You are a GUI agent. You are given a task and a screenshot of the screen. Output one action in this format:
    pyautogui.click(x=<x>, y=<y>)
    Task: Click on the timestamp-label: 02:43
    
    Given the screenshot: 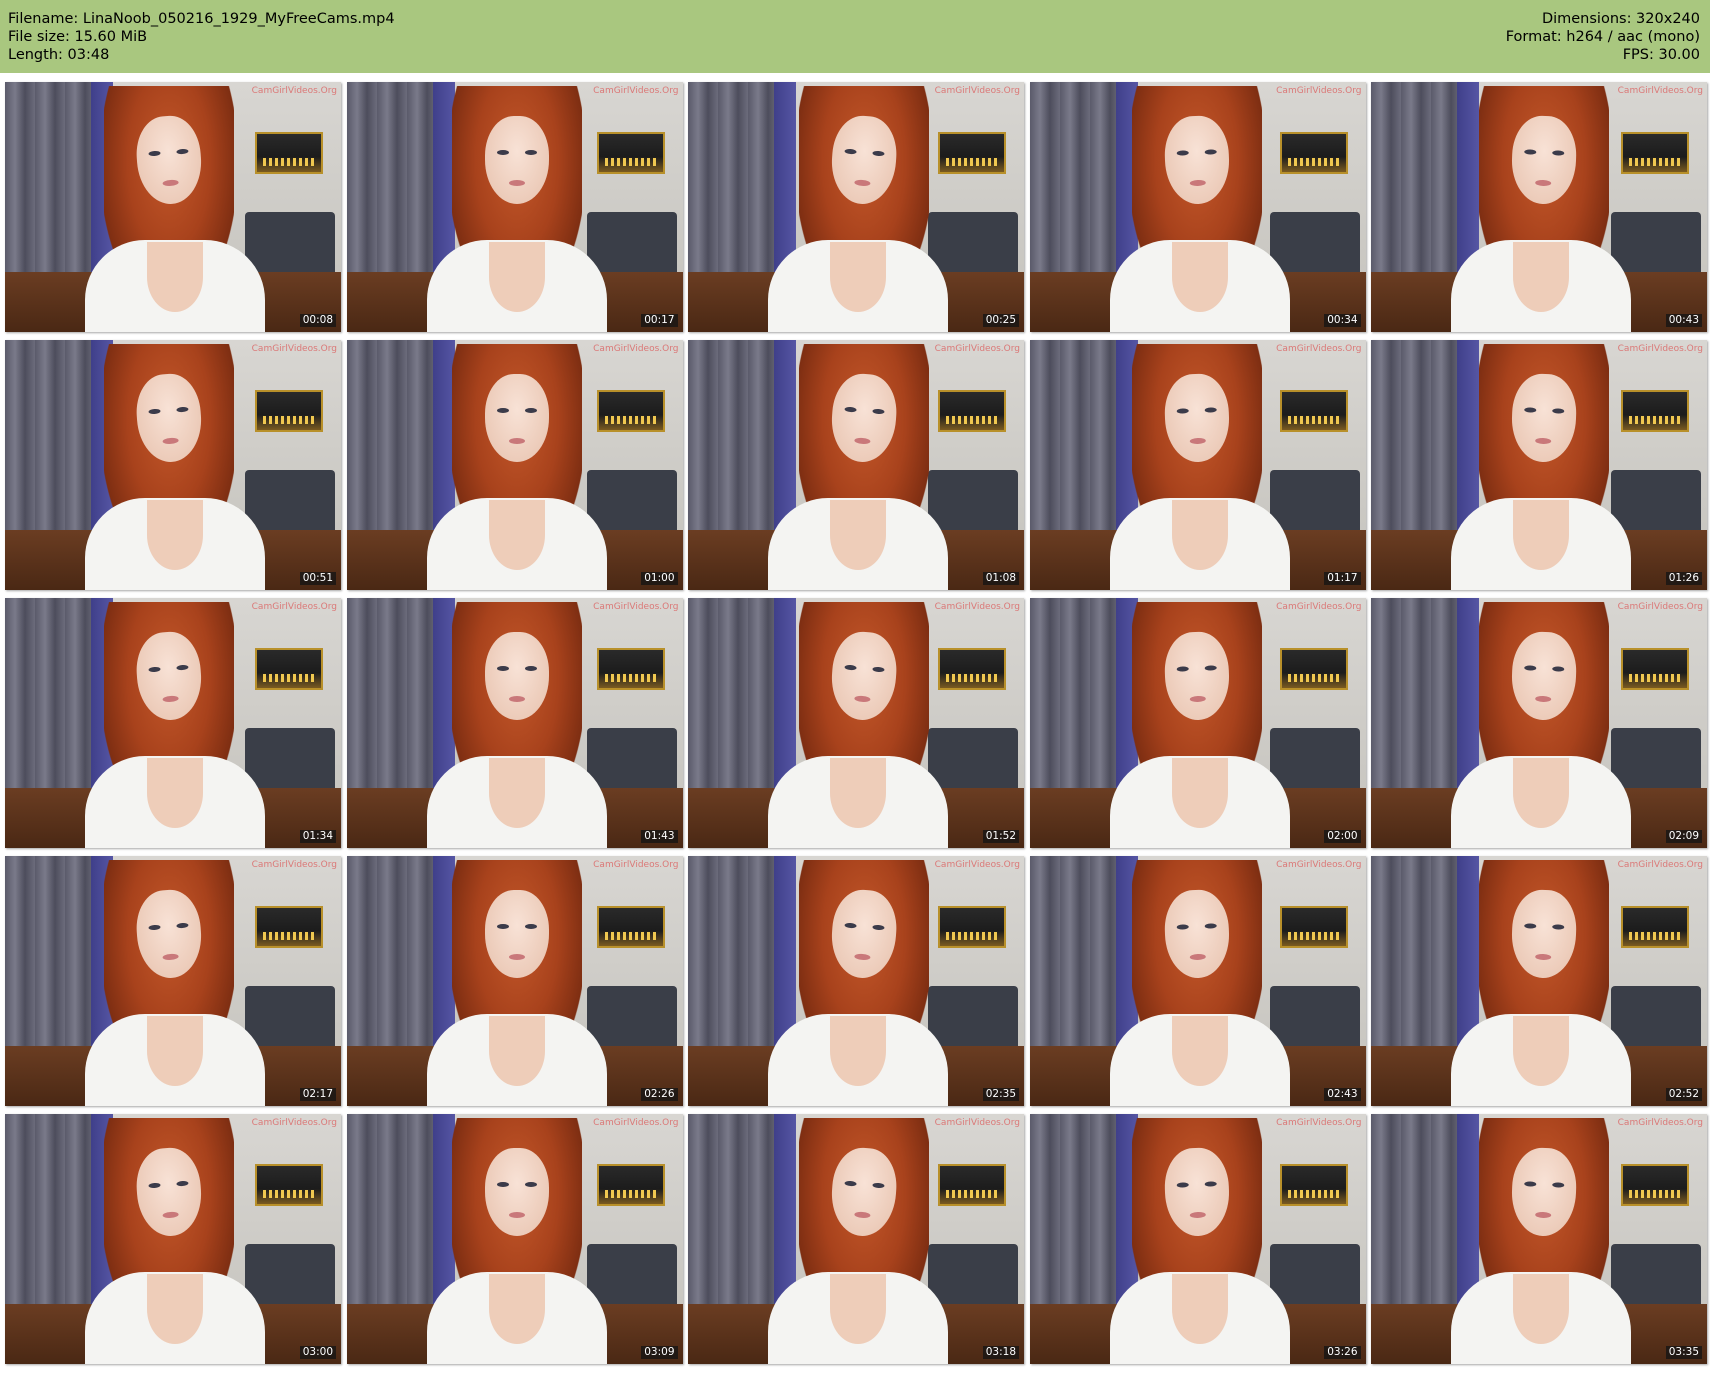 What is the action you would take?
    pyautogui.click(x=1342, y=1094)
    